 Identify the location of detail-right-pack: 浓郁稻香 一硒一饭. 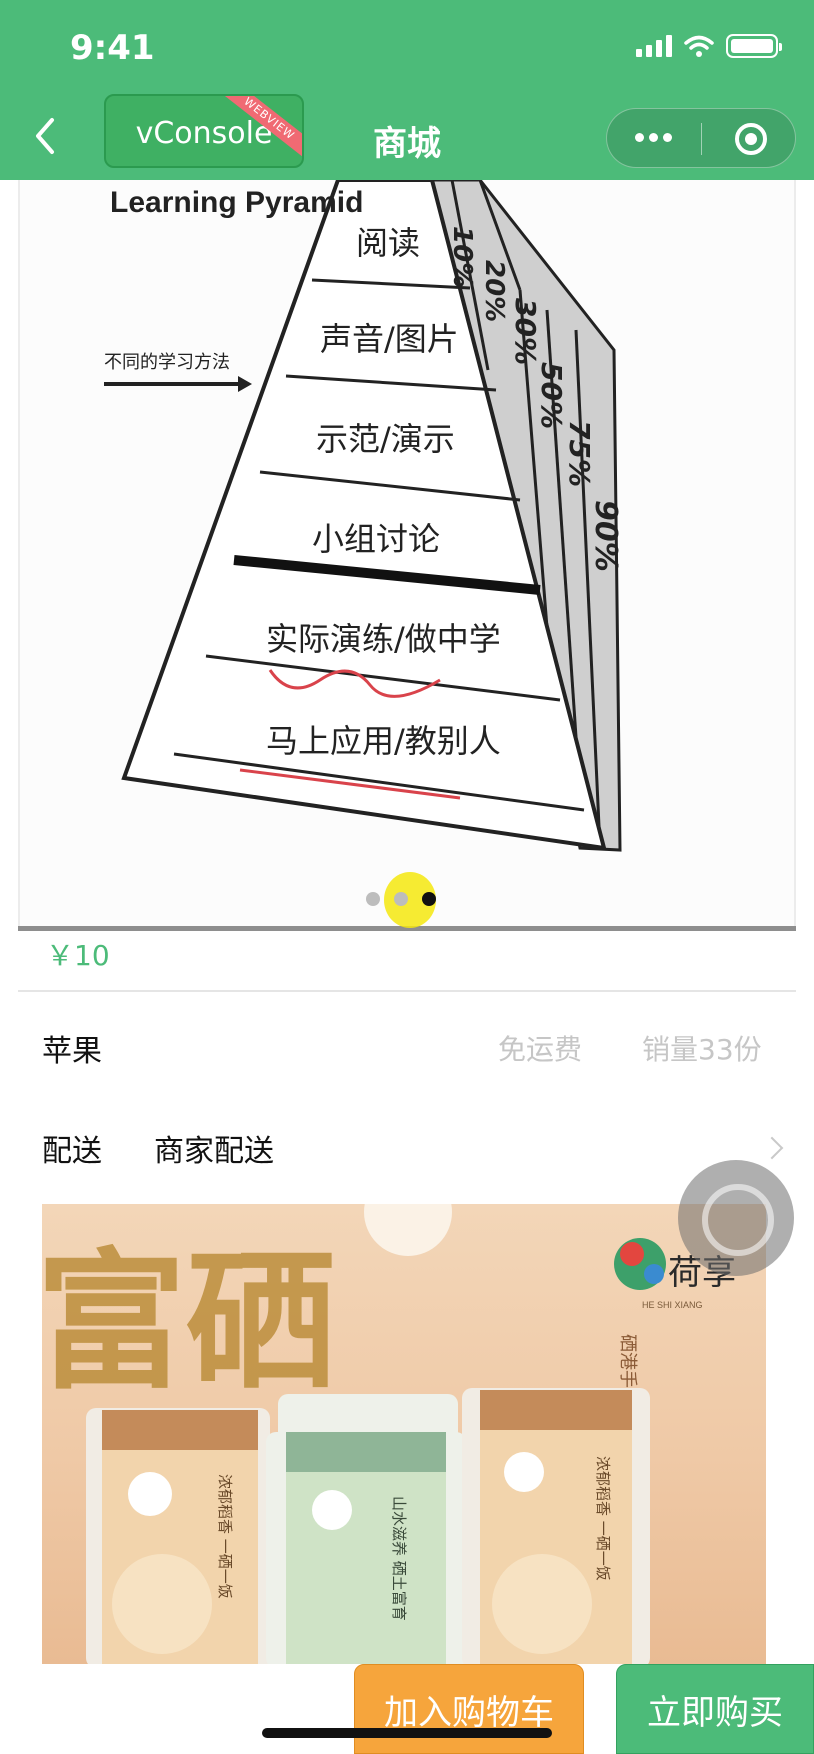
(603, 1518).